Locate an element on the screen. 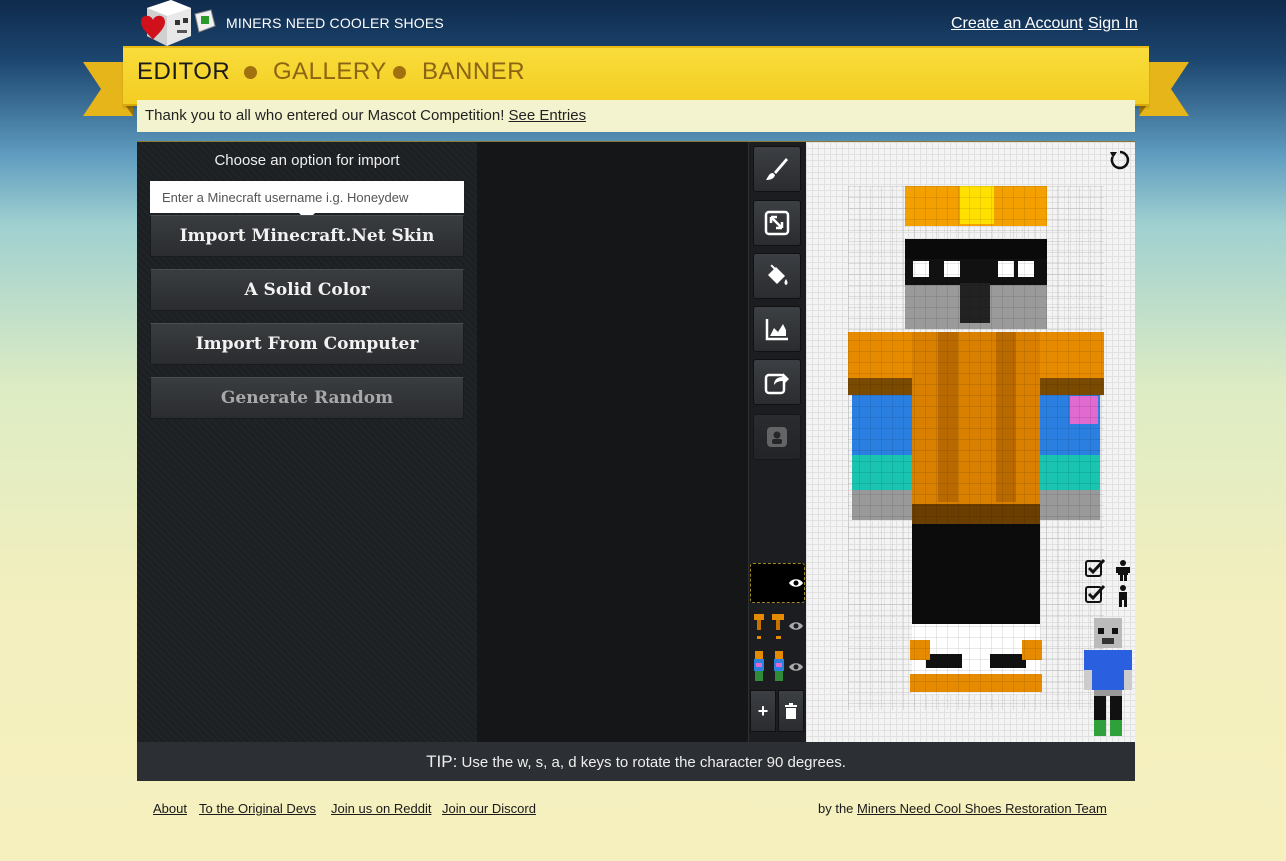 The height and width of the screenshot is (861, 1286). delete-layer-button is located at coordinates (791, 711).